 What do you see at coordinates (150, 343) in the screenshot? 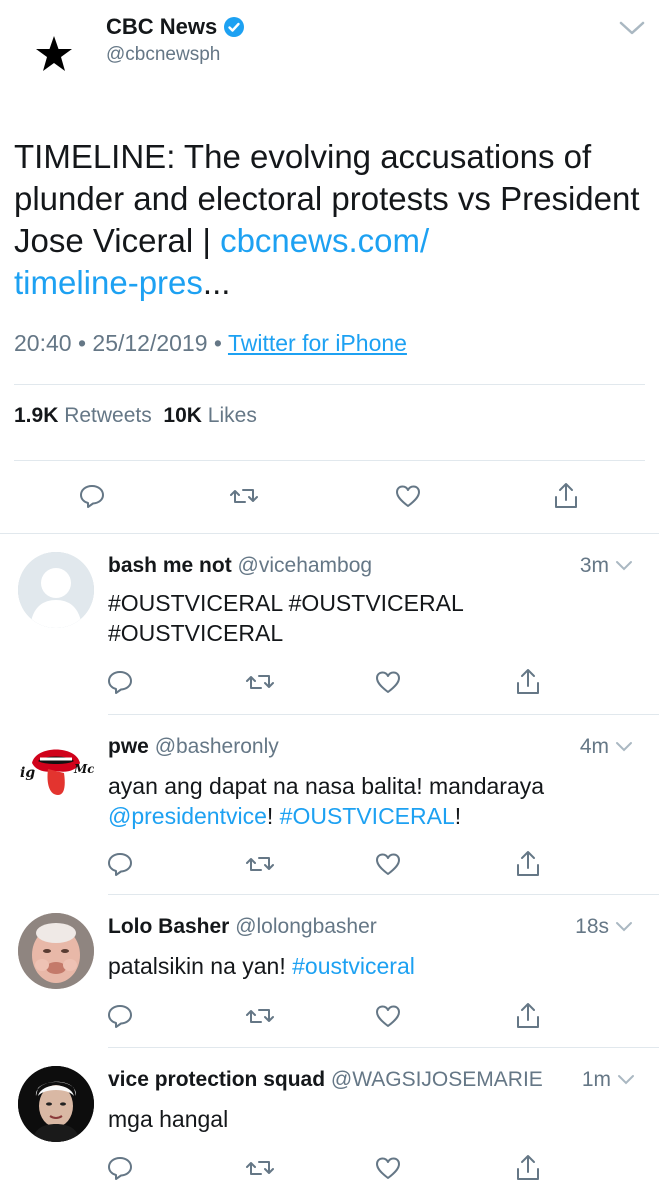
I see `tweet-date: 25/12/2019` at bounding box center [150, 343].